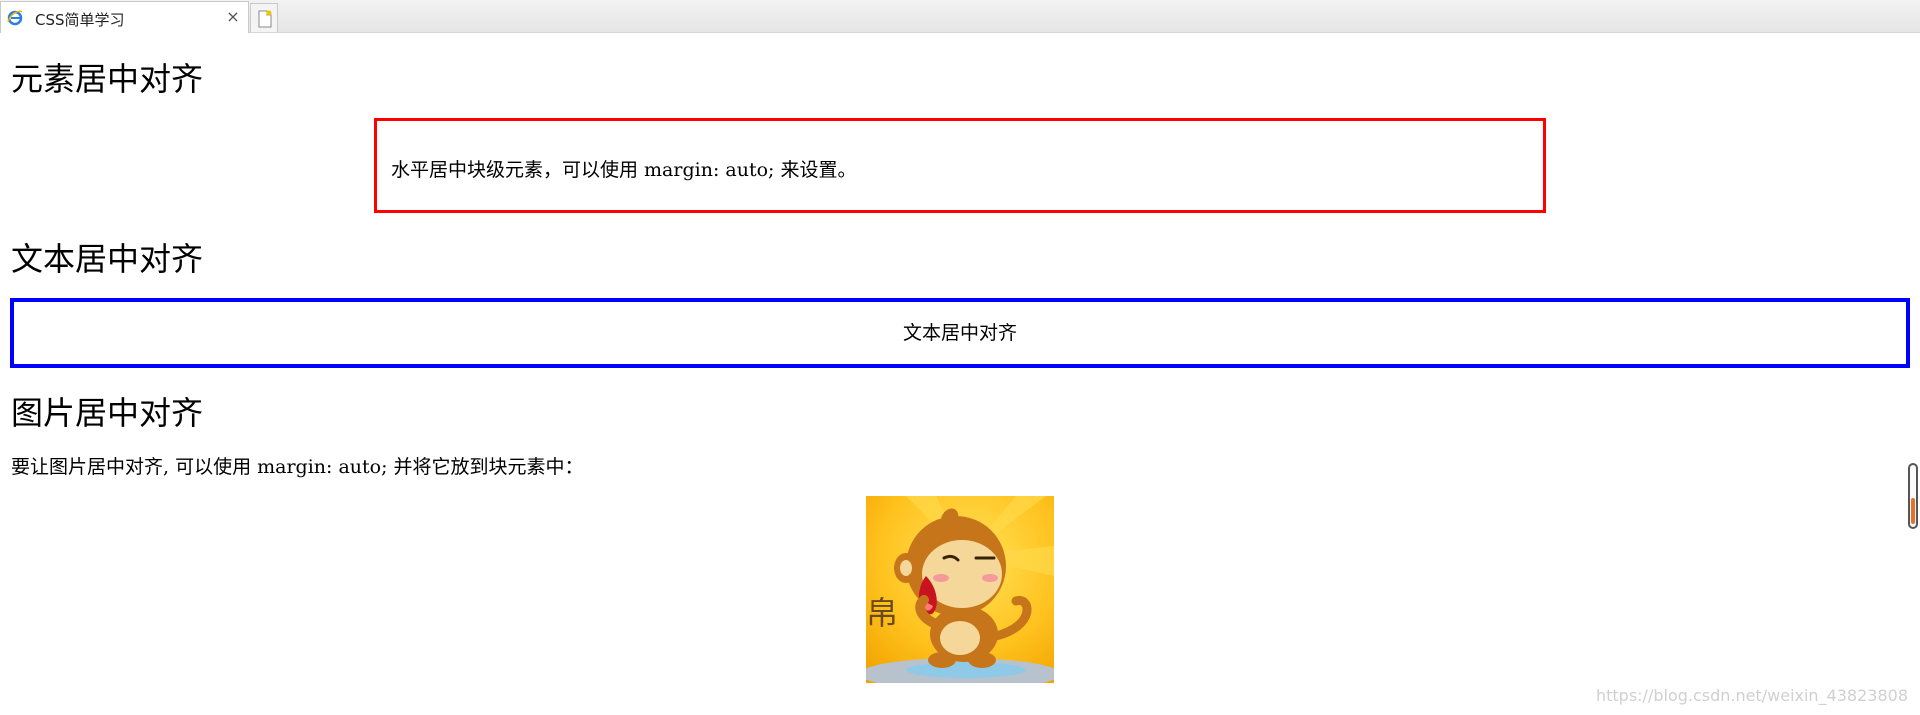 This screenshot has height=715, width=1920. Describe the element at coordinates (1913, 496) in the screenshot. I see `page-scrollbar` at that location.